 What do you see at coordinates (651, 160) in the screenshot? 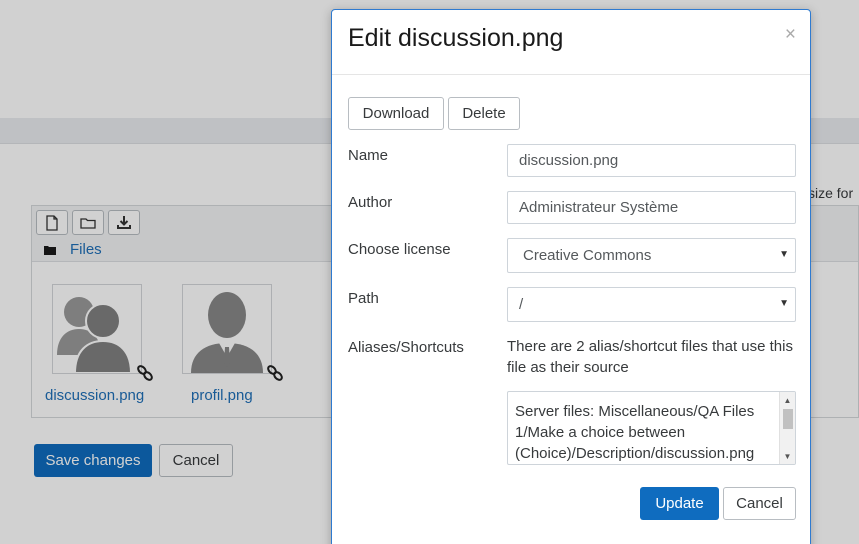
I see `name-input` at bounding box center [651, 160].